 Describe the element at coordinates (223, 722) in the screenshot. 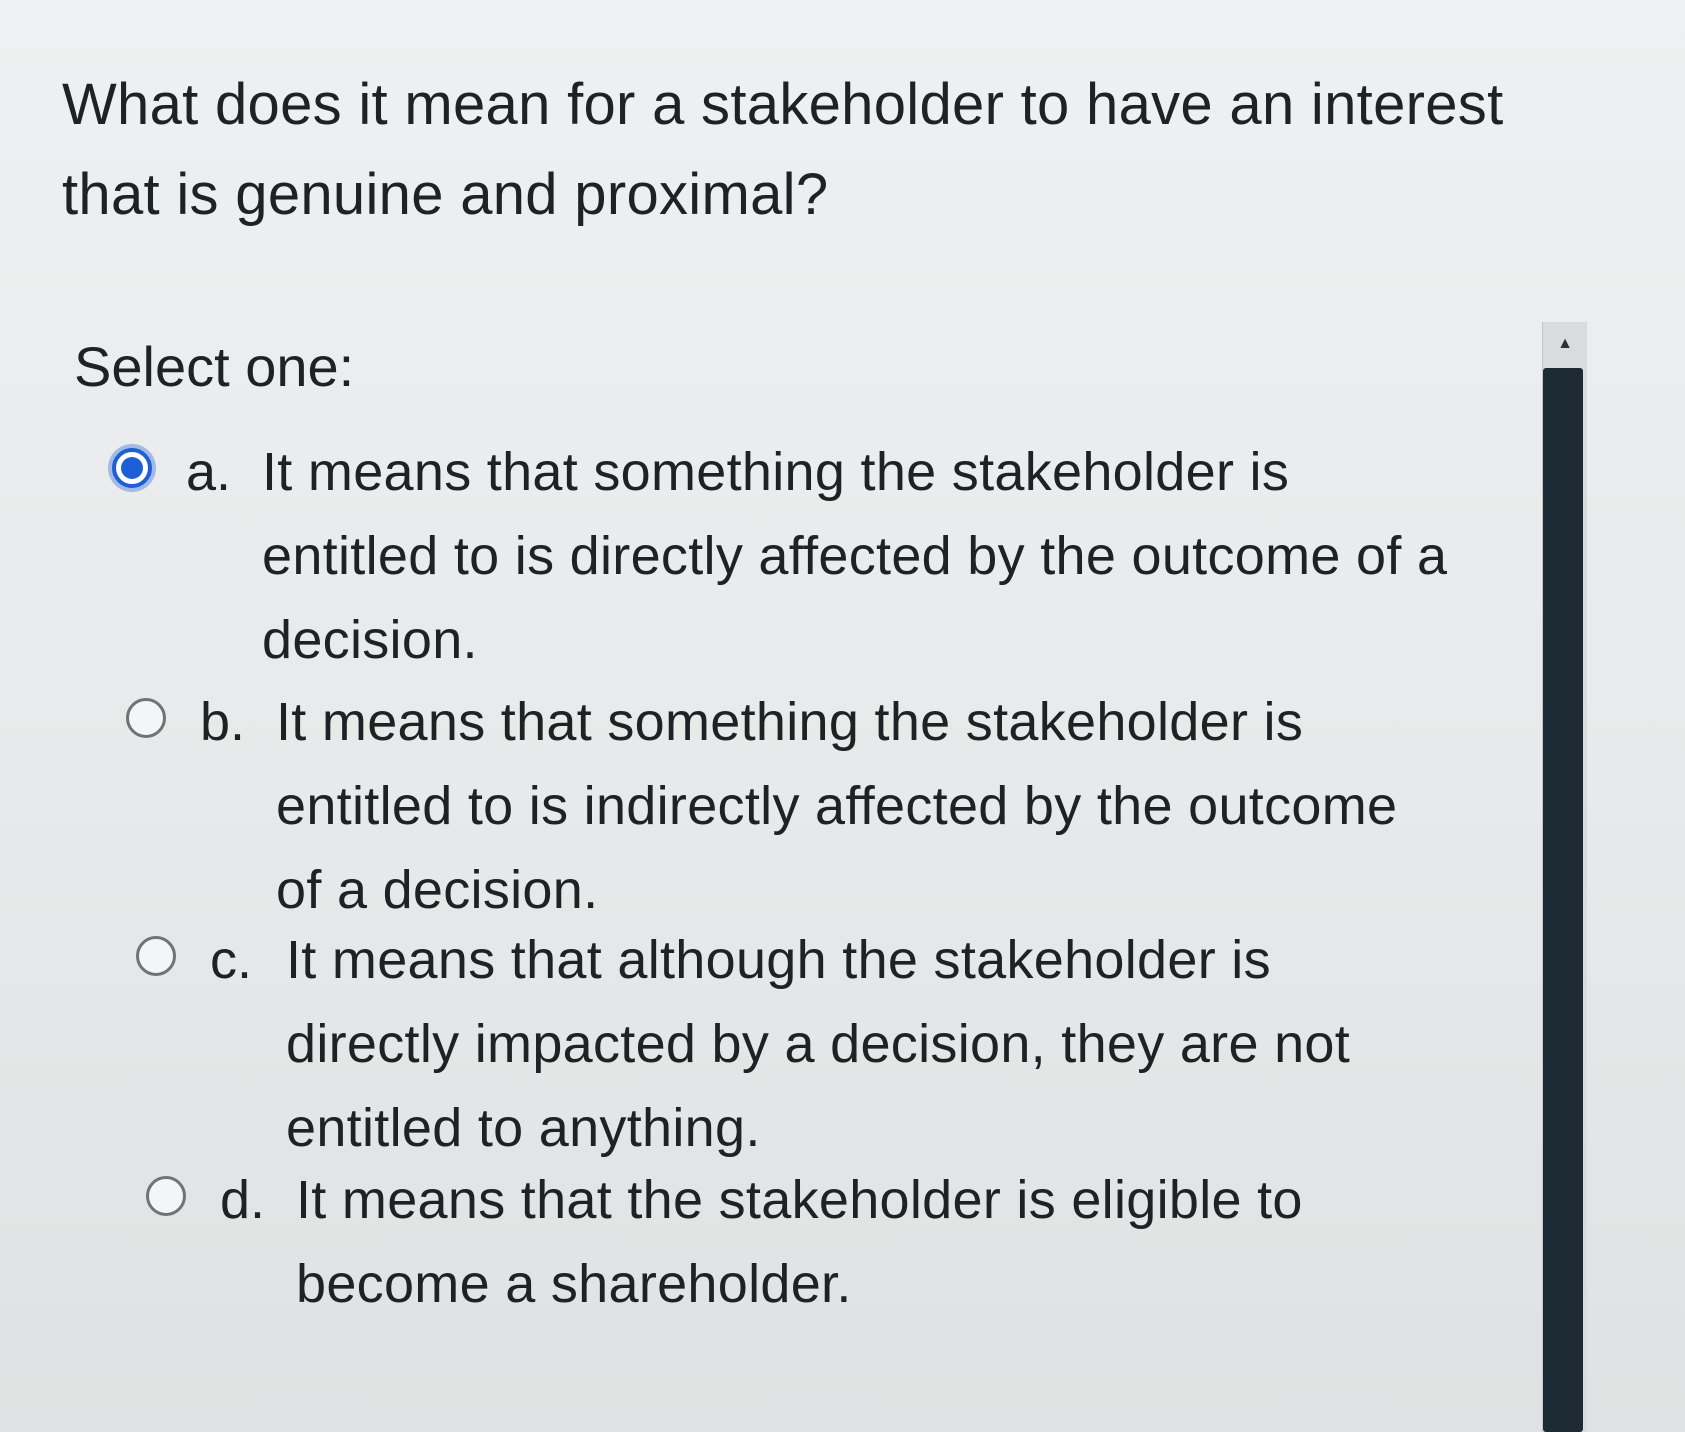

I see `option-b-letter: b.` at that location.